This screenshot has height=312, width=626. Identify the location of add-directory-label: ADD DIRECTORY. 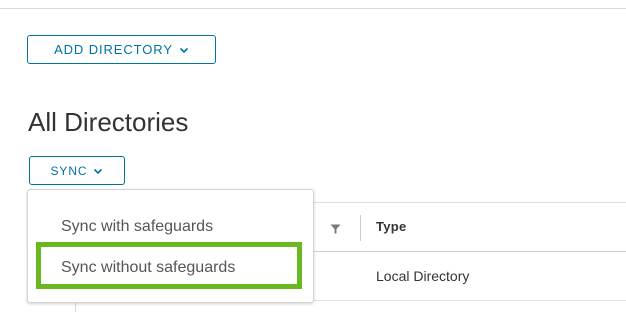
(113, 49).